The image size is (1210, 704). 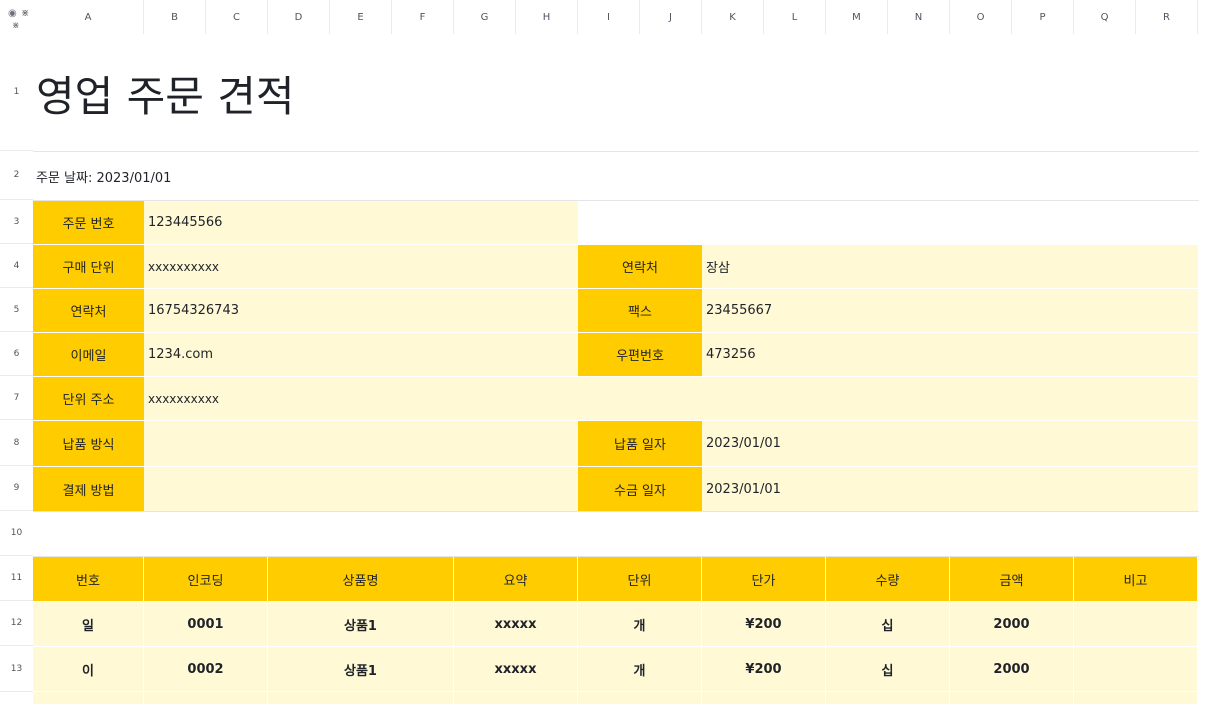 What do you see at coordinates (857, 17) in the screenshot?
I see `column-header-m: M` at bounding box center [857, 17].